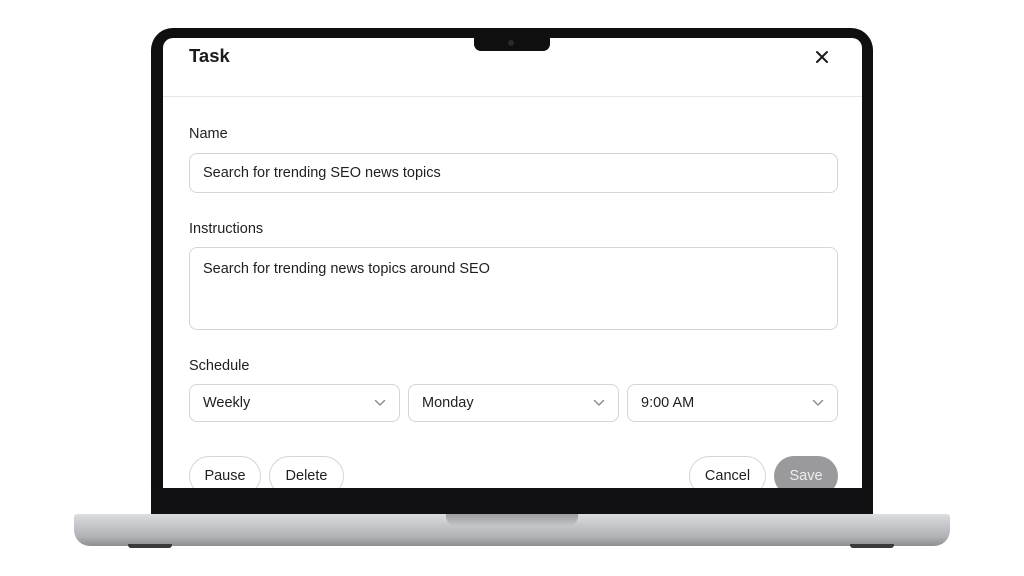  What do you see at coordinates (513, 403) in the screenshot?
I see `day-select: Monday` at bounding box center [513, 403].